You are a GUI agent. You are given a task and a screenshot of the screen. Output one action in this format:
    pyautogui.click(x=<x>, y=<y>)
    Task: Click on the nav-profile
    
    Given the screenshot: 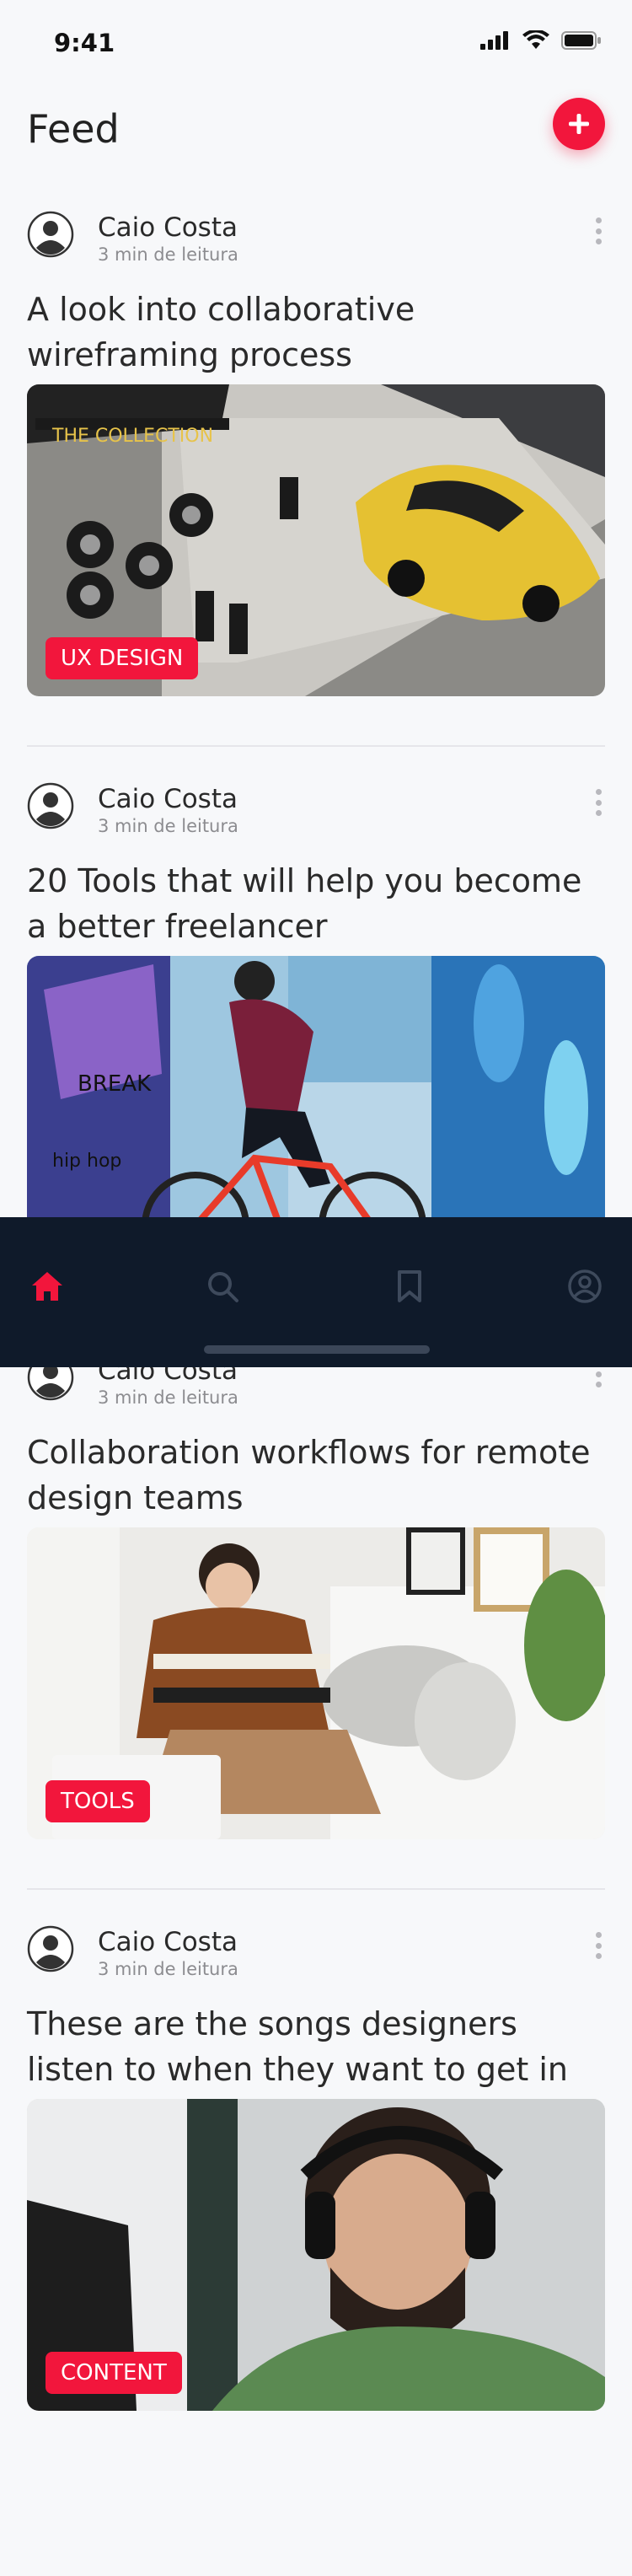 What is the action you would take?
    pyautogui.click(x=585, y=1286)
    